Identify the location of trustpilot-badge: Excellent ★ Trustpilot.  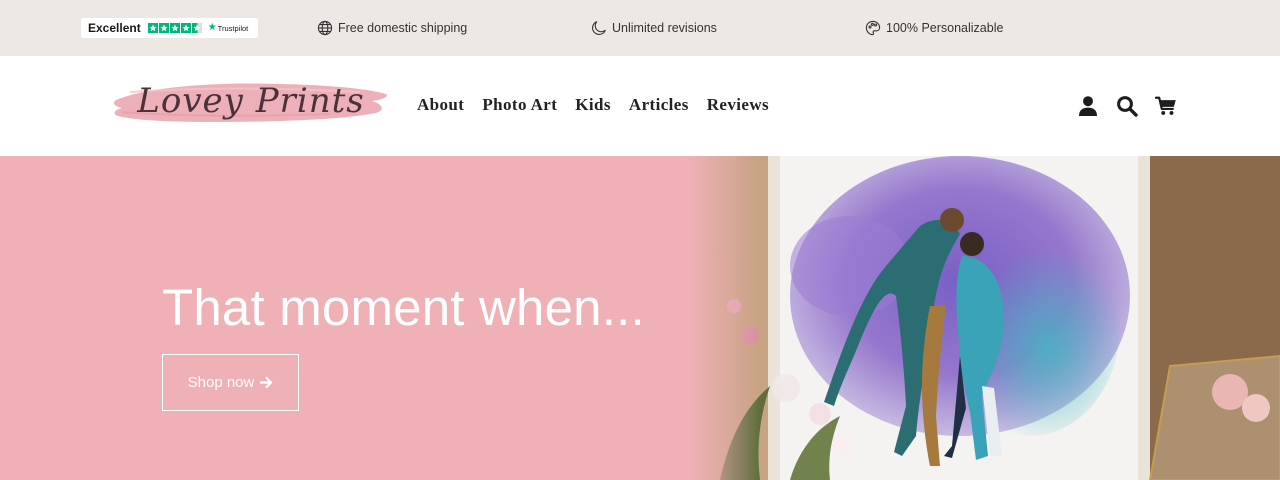
(169, 28).